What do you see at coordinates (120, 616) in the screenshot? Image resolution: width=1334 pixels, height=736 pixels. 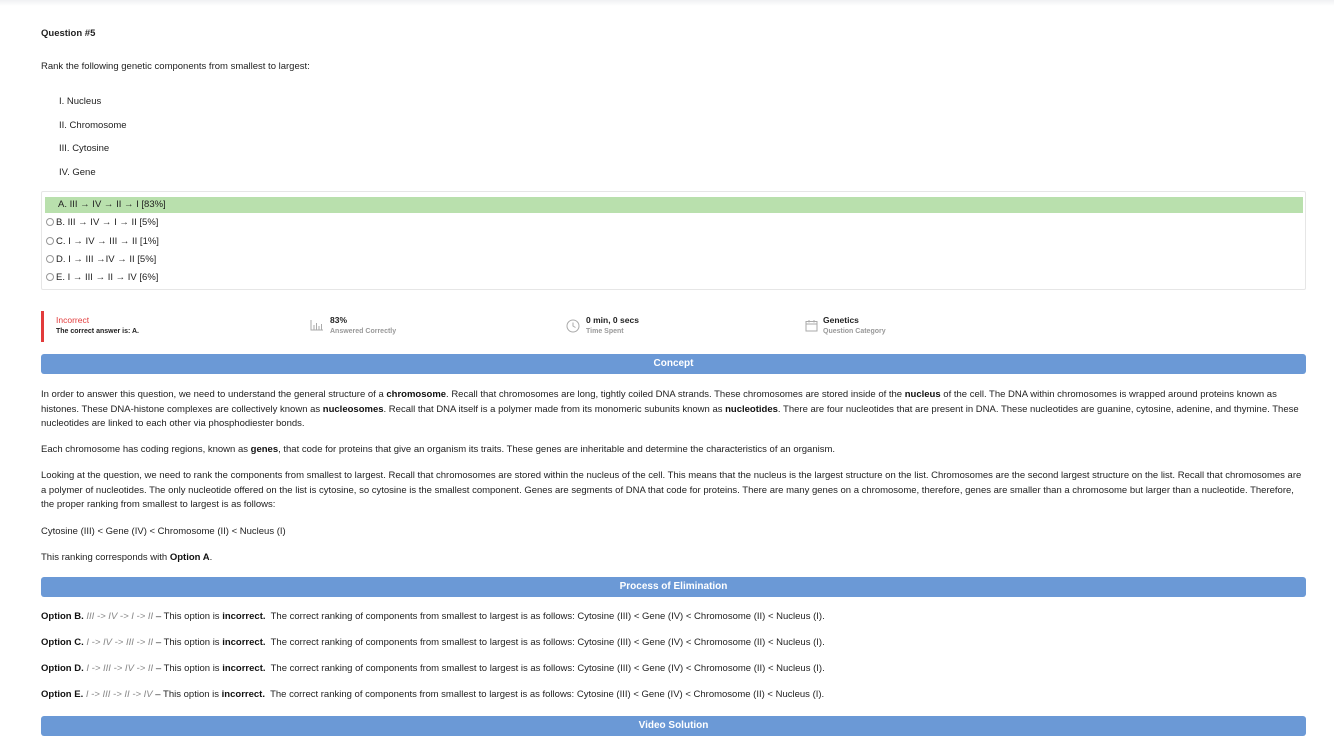 I see `option-sequence: III -> IV -> I -> II` at bounding box center [120, 616].